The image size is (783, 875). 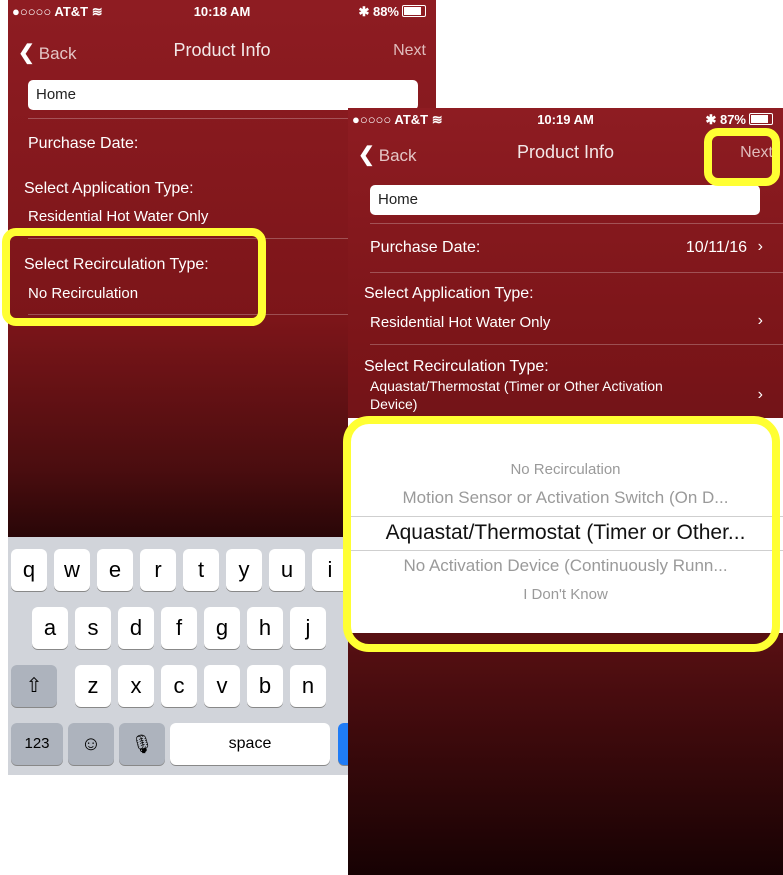 I want to click on next-button: Next, so click(x=409, y=51).